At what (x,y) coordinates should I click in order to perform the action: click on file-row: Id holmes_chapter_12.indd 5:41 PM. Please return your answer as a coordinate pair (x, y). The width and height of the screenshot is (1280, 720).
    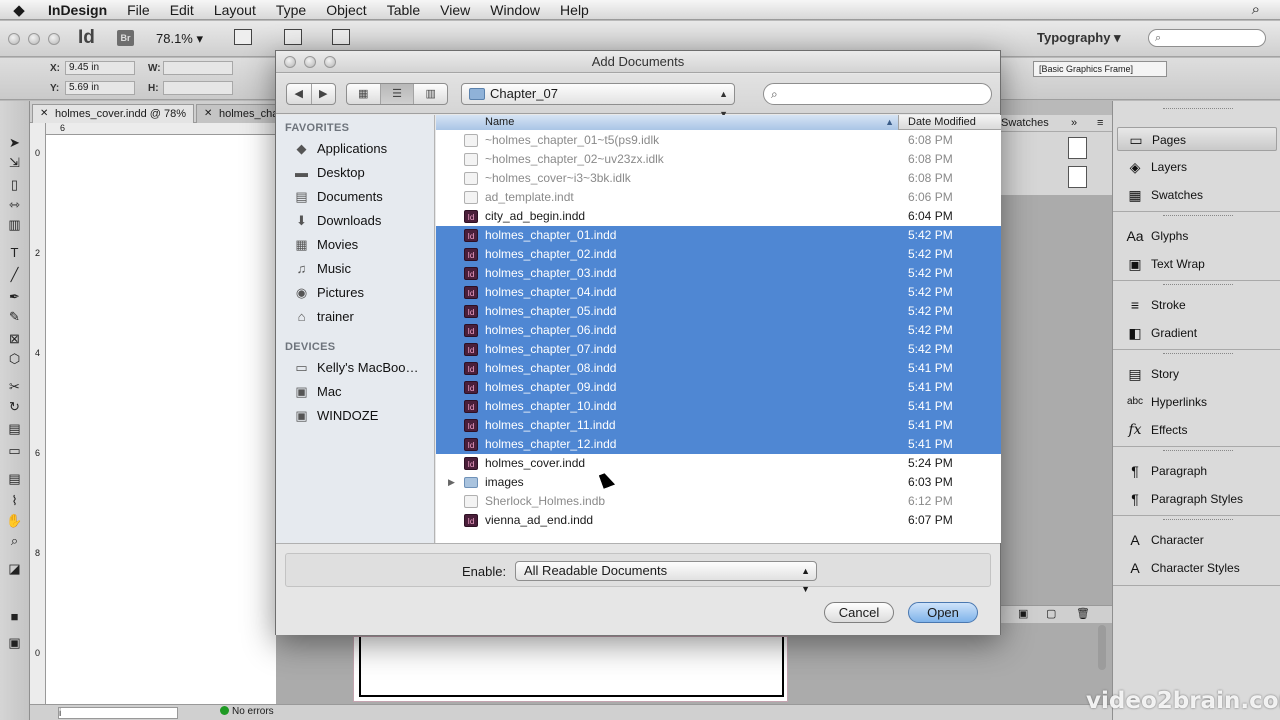
    Looking at the image, I should click on (718, 444).